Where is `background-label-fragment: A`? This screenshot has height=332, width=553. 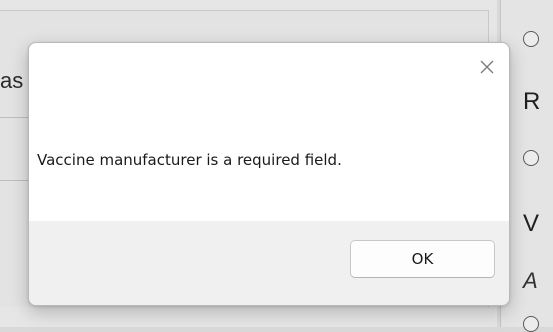
background-label-fragment: A is located at coordinates (530, 280).